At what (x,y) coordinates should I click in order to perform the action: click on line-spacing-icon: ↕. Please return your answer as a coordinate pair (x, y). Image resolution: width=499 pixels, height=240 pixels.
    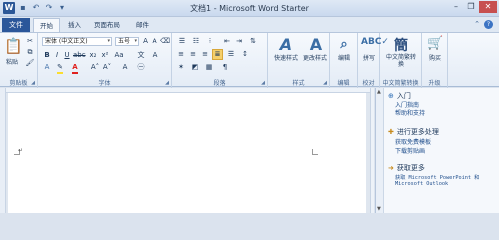
    Looking at the image, I should click on (245, 54).